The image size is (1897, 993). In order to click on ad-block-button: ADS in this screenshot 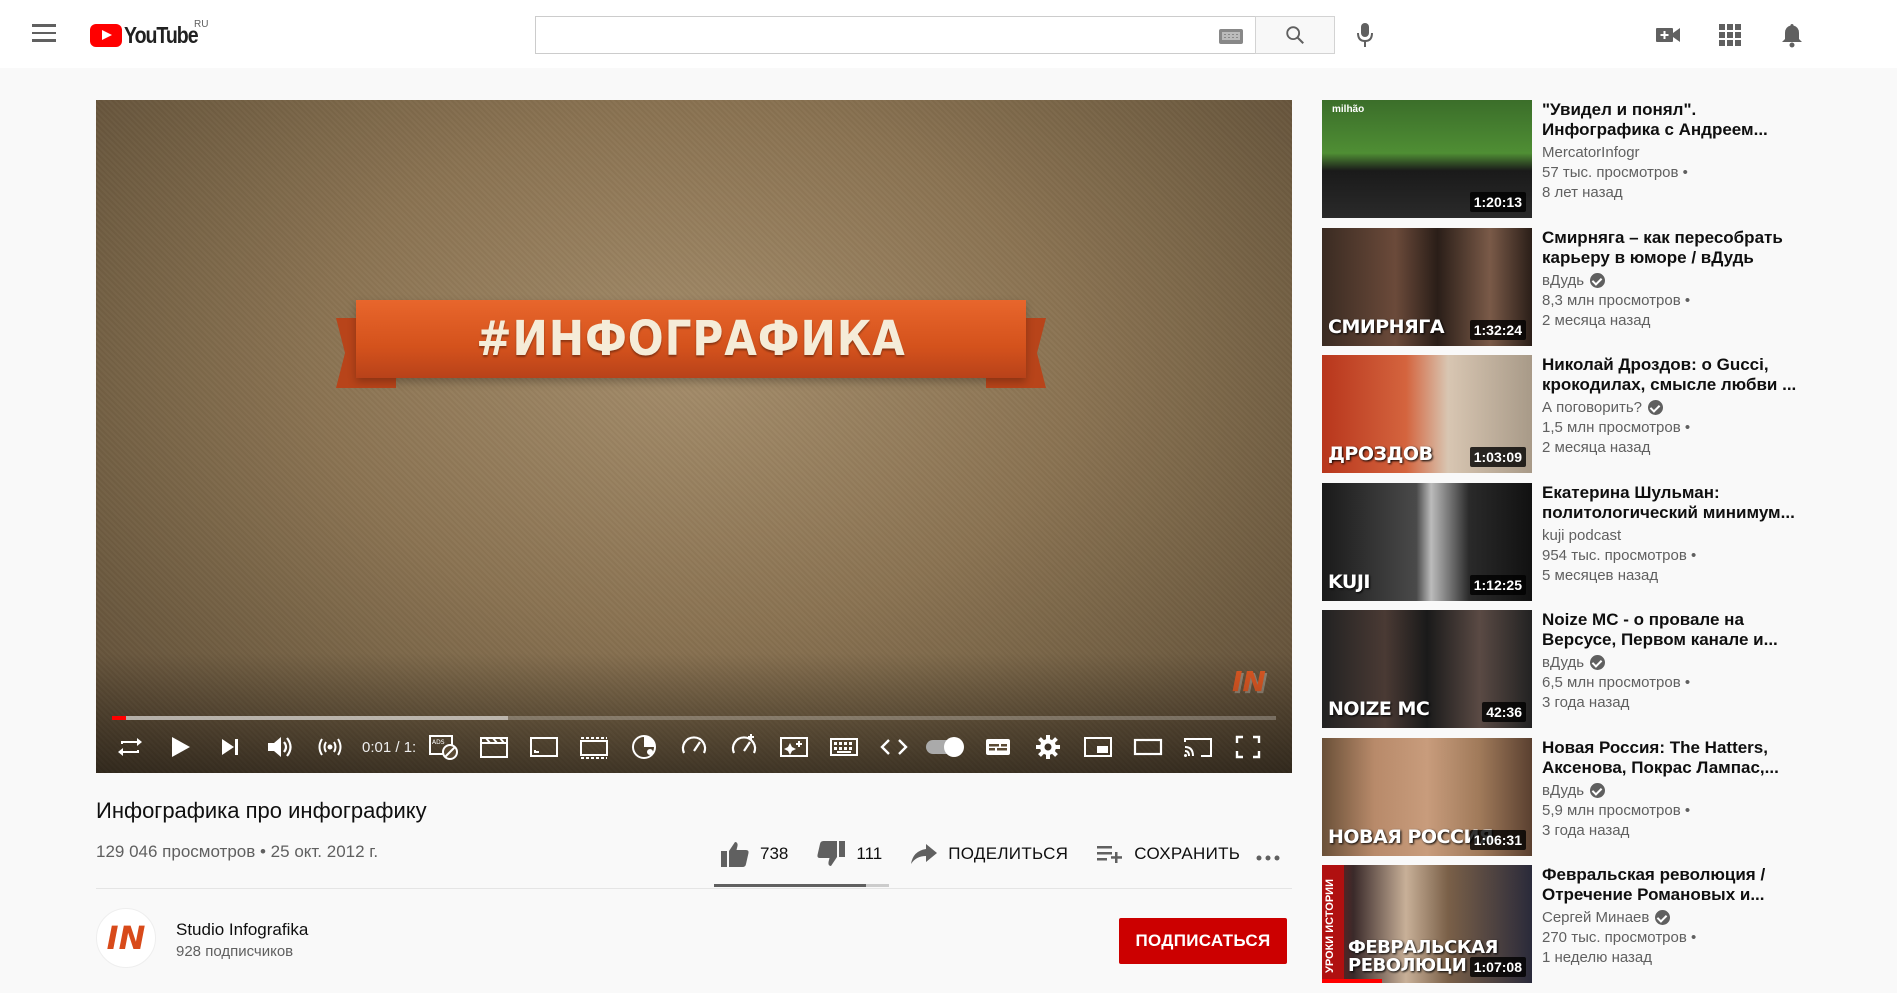, I will do `click(444, 747)`.